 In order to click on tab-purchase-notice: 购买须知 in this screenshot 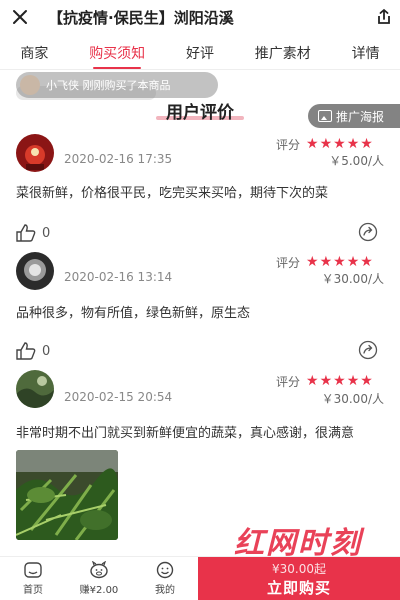, I will do `click(117, 53)`.